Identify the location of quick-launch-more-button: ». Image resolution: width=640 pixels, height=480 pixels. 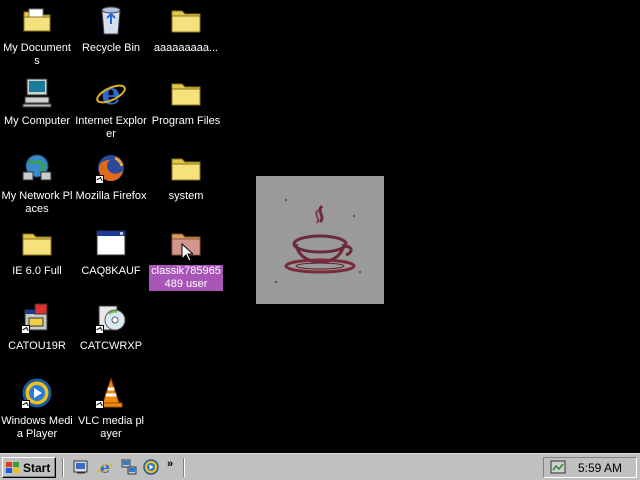
(170, 464).